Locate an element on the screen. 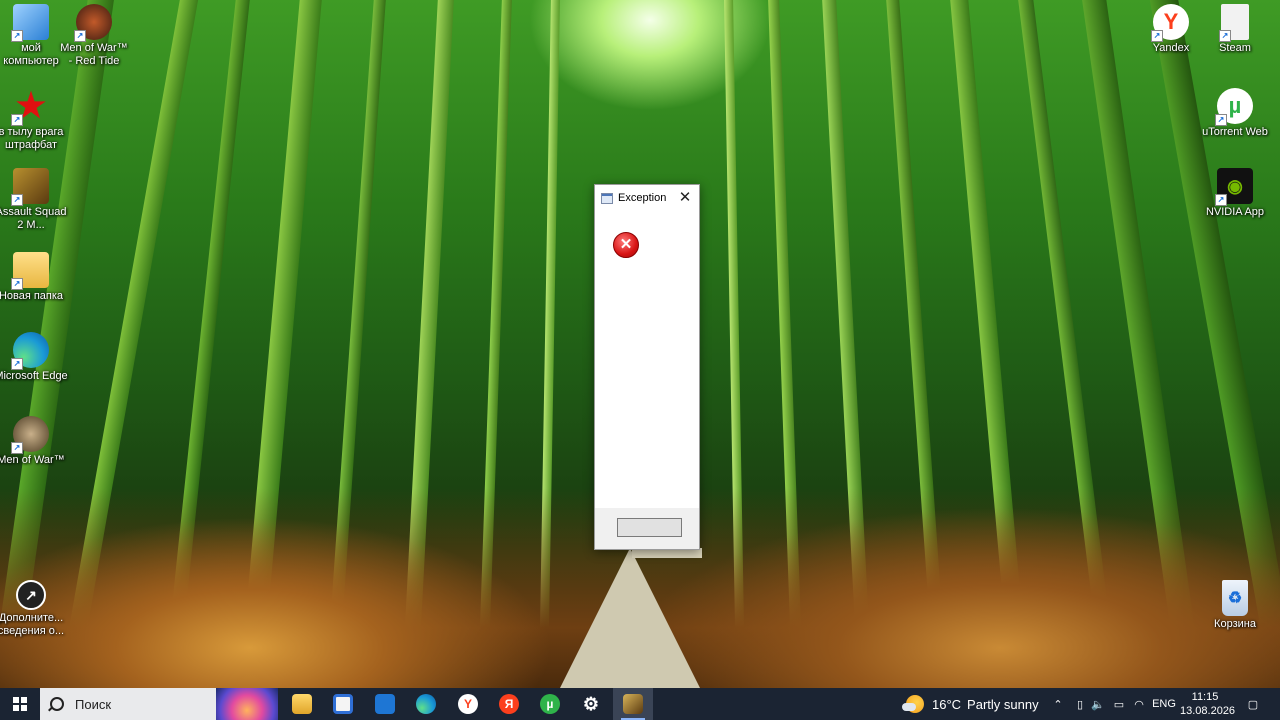  clock-time: 11:15 is located at coordinates (1205, 697).